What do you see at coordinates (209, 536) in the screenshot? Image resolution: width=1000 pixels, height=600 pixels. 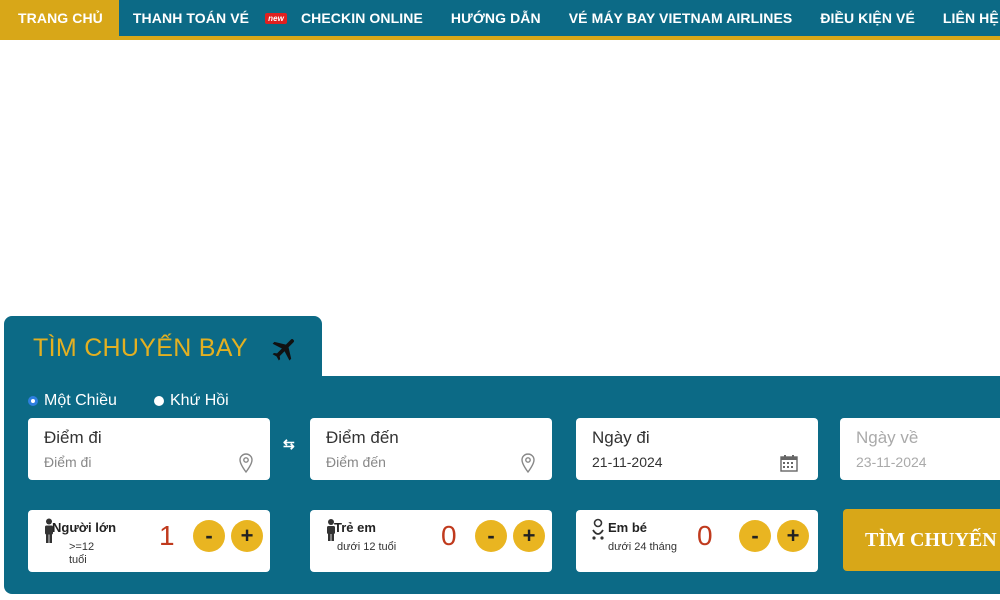 I see `adult-minus-button: -` at bounding box center [209, 536].